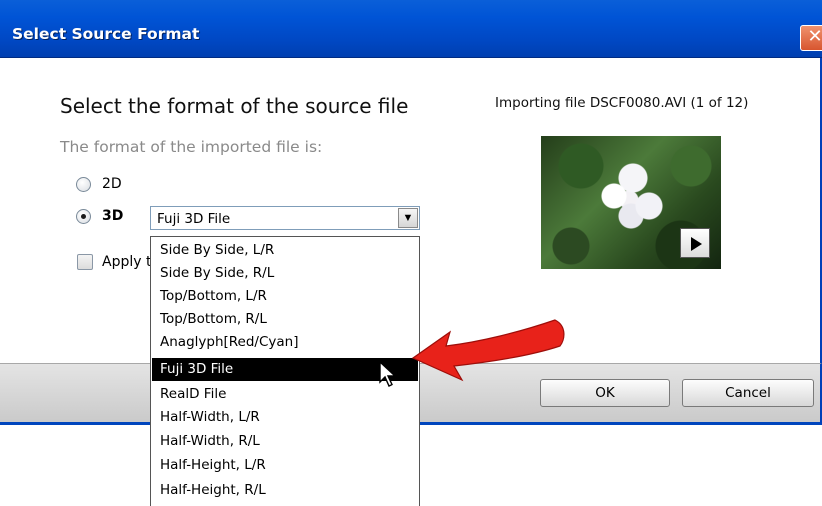 This screenshot has height=506, width=822. What do you see at coordinates (285, 250) in the screenshot?
I see `dropdown-item: Side By Side, L/R` at bounding box center [285, 250].